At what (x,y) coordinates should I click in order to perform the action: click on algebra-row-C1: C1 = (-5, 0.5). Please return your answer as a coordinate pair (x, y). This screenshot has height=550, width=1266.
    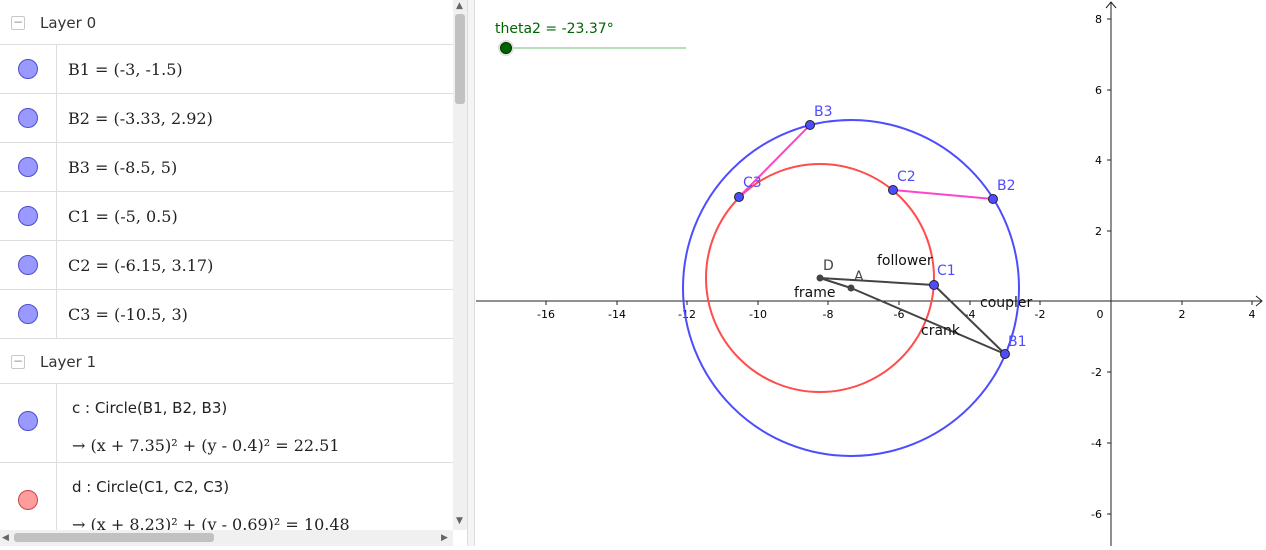
    Looking at the image, I should click on (226, 216).